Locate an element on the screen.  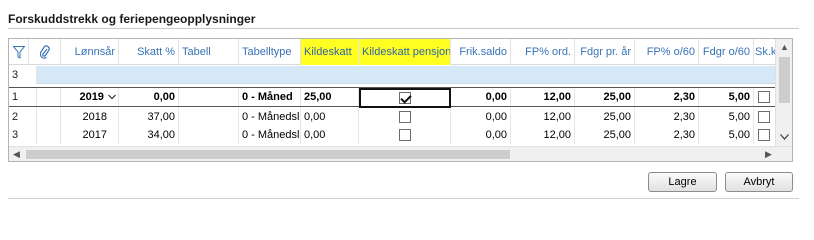
col-header-skatt: Skatt % is located at coordinates (149, 52).